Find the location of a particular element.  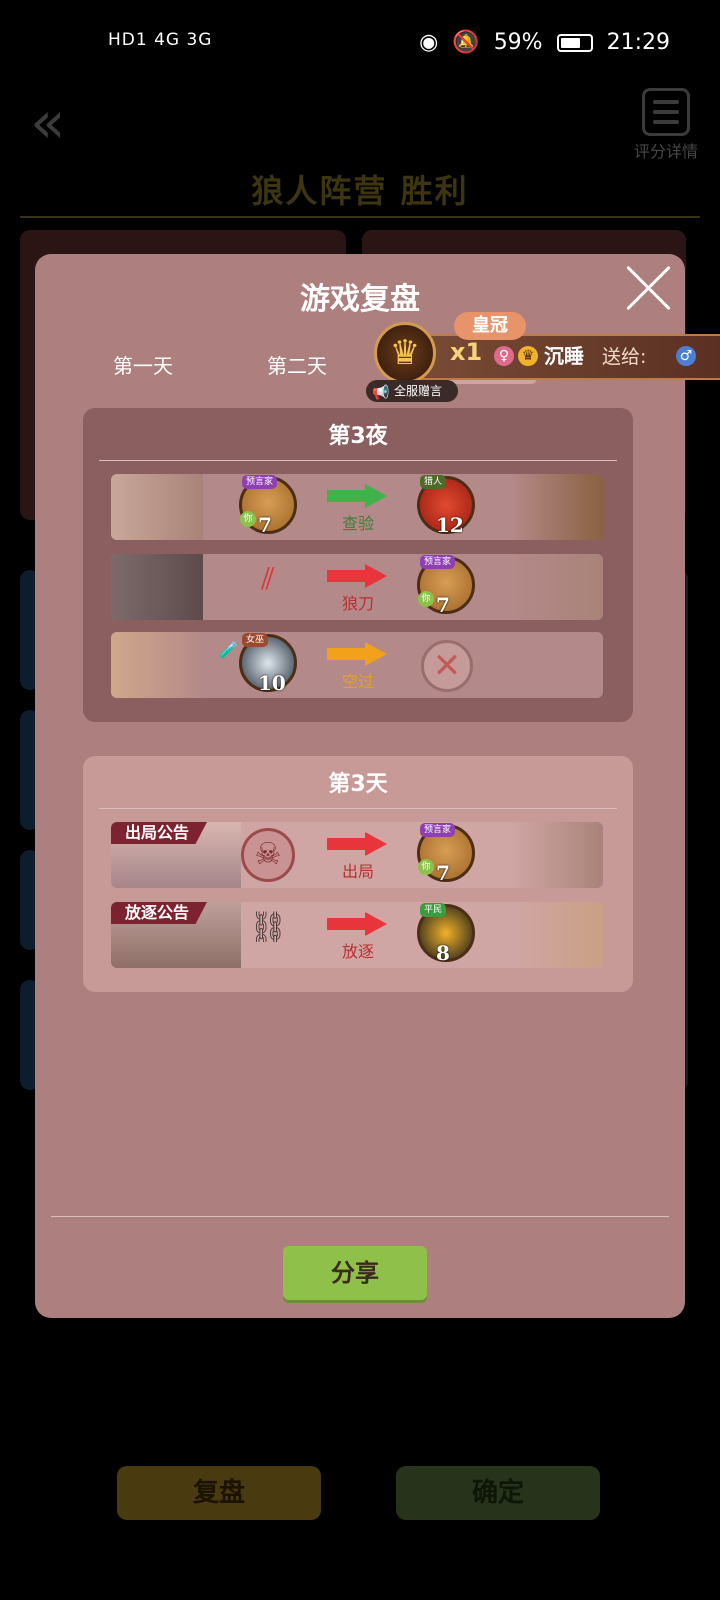

tab-day-2: 第二天 is located at coordinates (297, 364).